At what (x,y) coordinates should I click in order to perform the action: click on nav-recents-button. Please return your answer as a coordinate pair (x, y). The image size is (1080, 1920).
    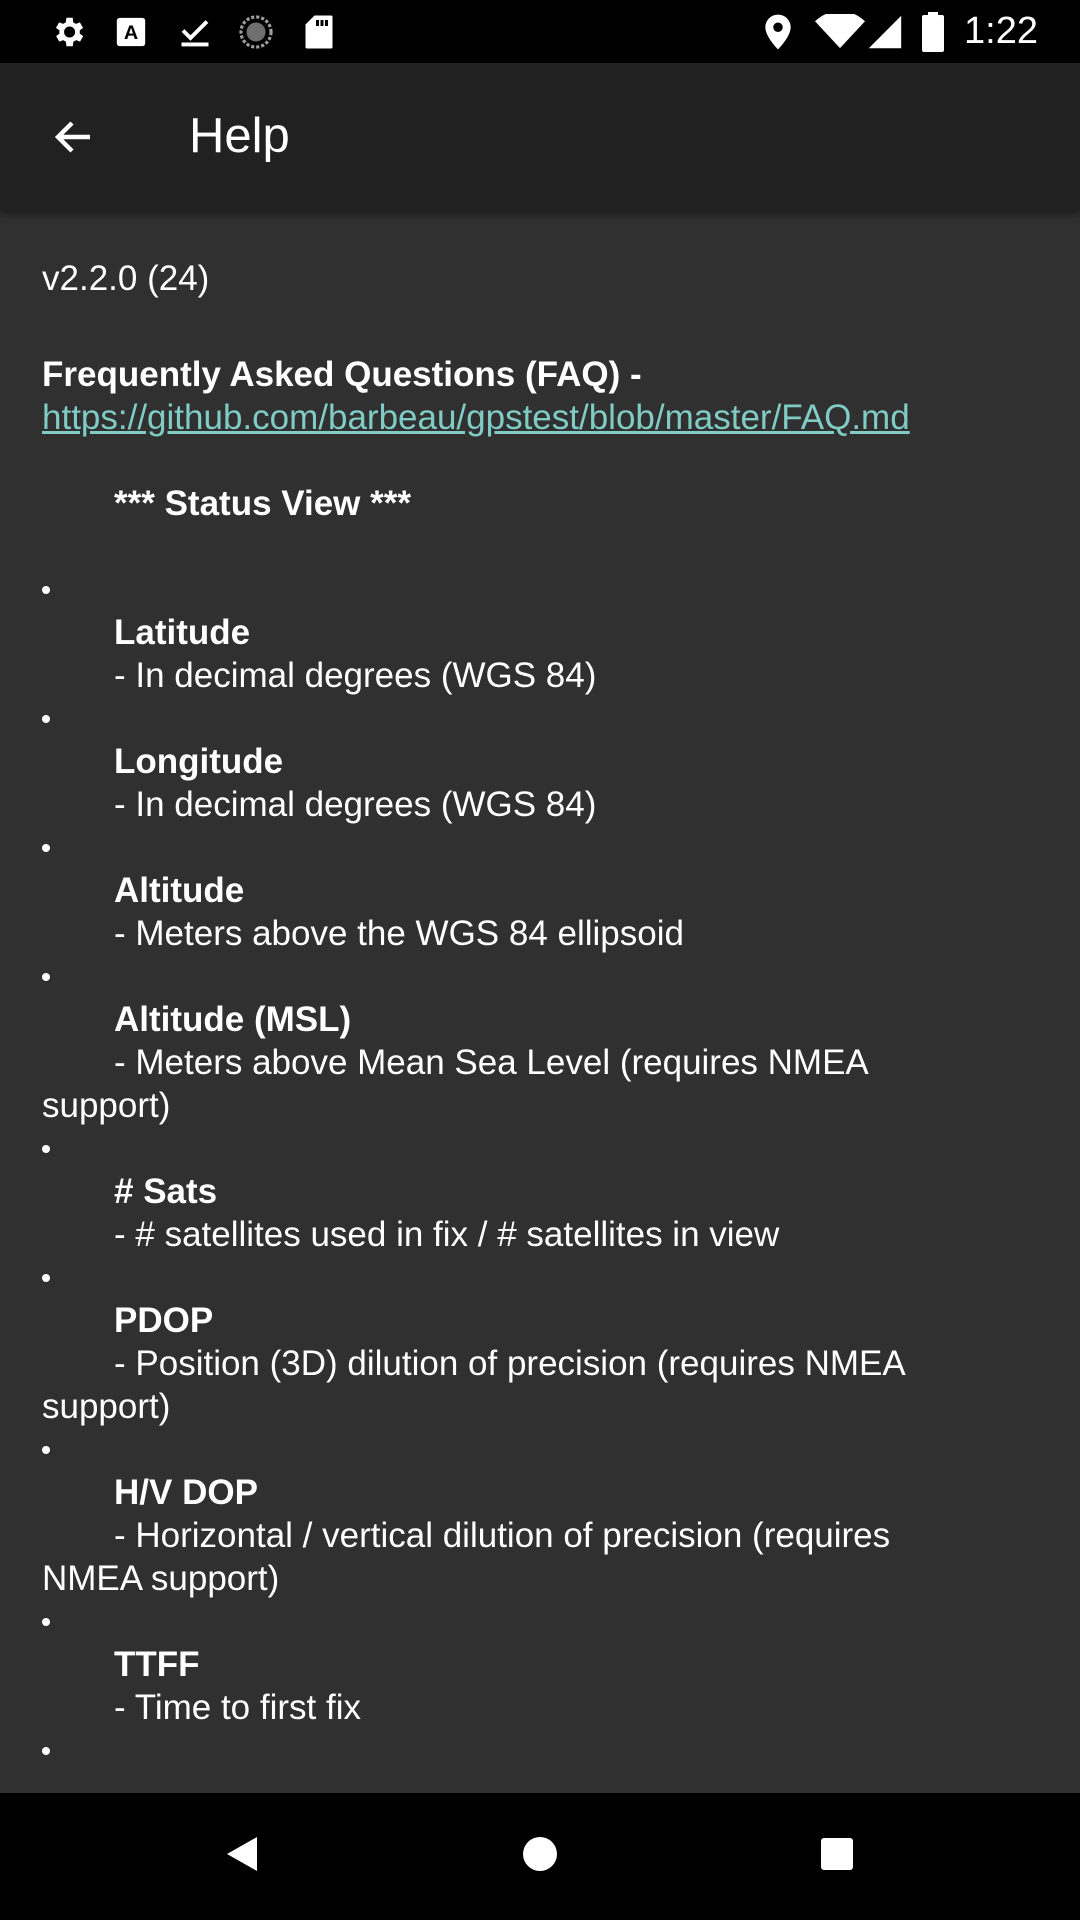
    Looking at the image, I should click on (837, 1856).